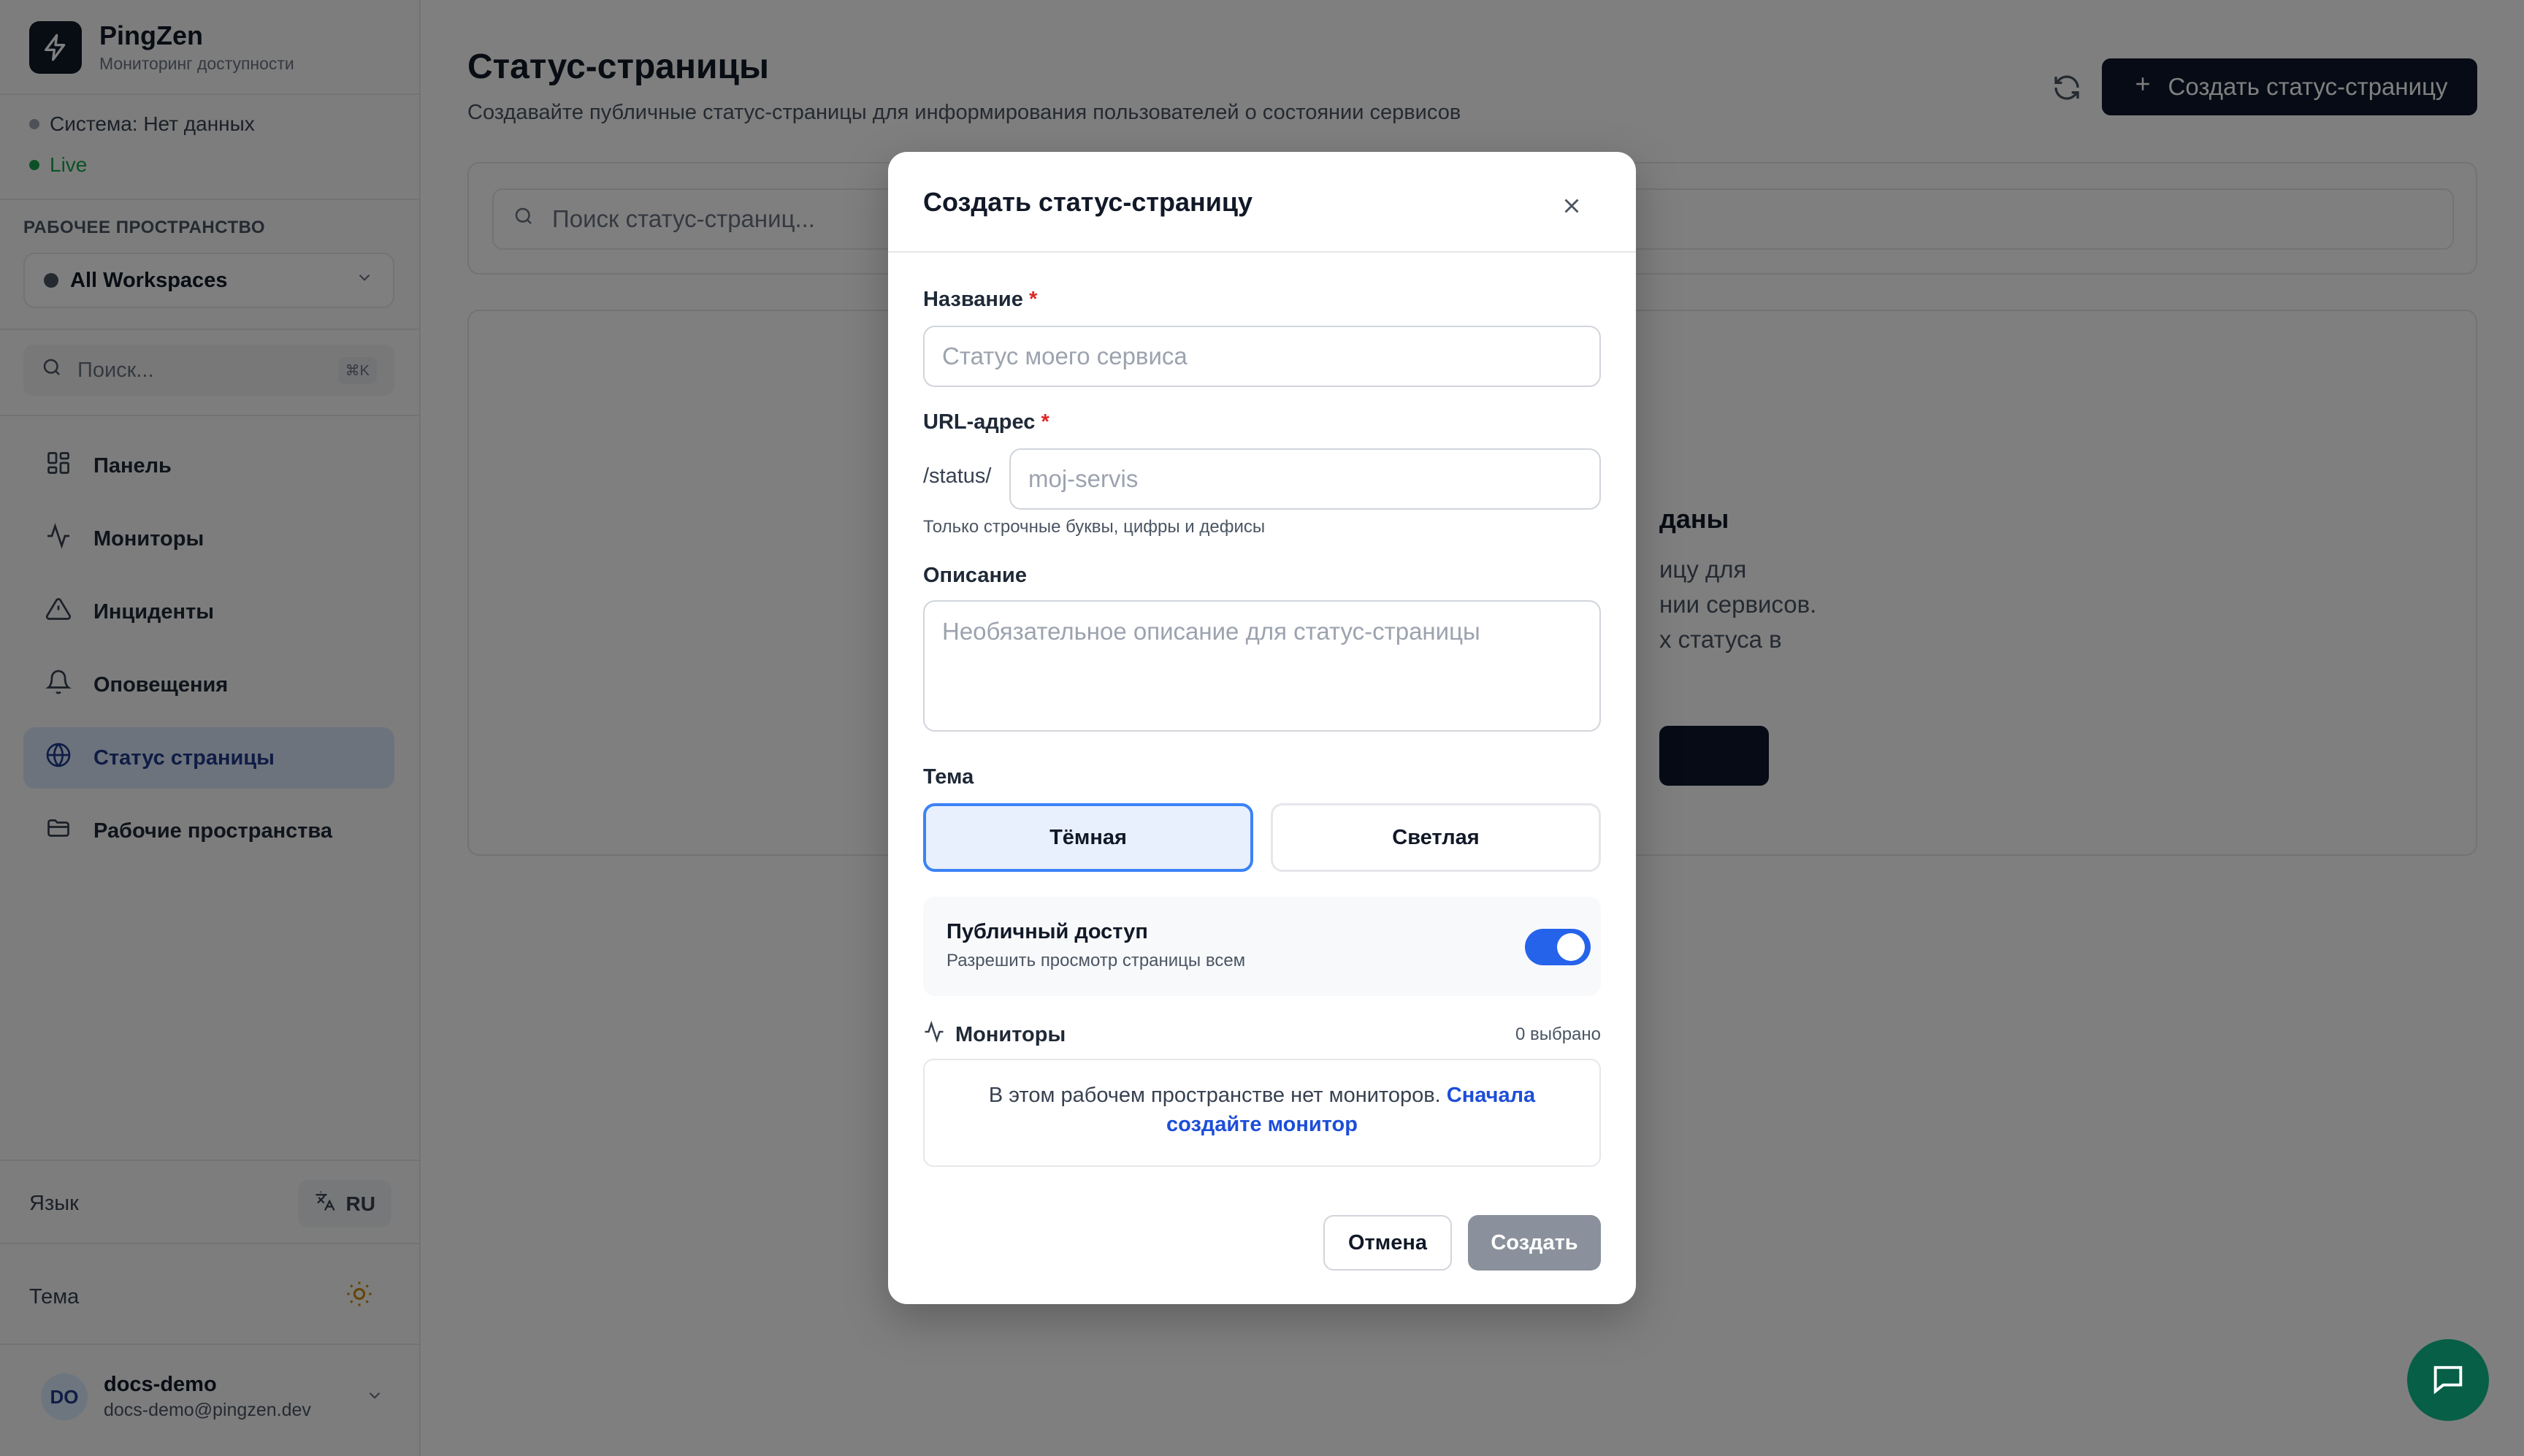 The width and height of the screenshot is (2524, 1456). Describe the element at coordinates (1088, 838) in the screenshot. I see `theme-dark-button: Тёмная` at that location.